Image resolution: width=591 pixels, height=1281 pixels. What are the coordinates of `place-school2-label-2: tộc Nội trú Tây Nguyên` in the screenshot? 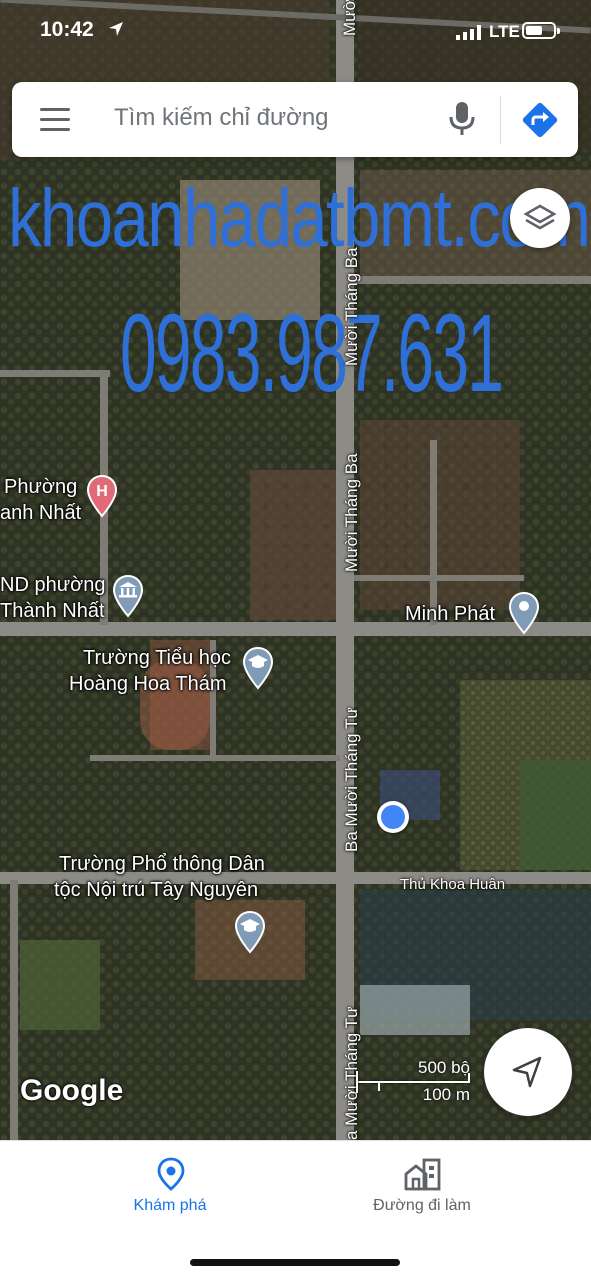 It's located at (156, 890).